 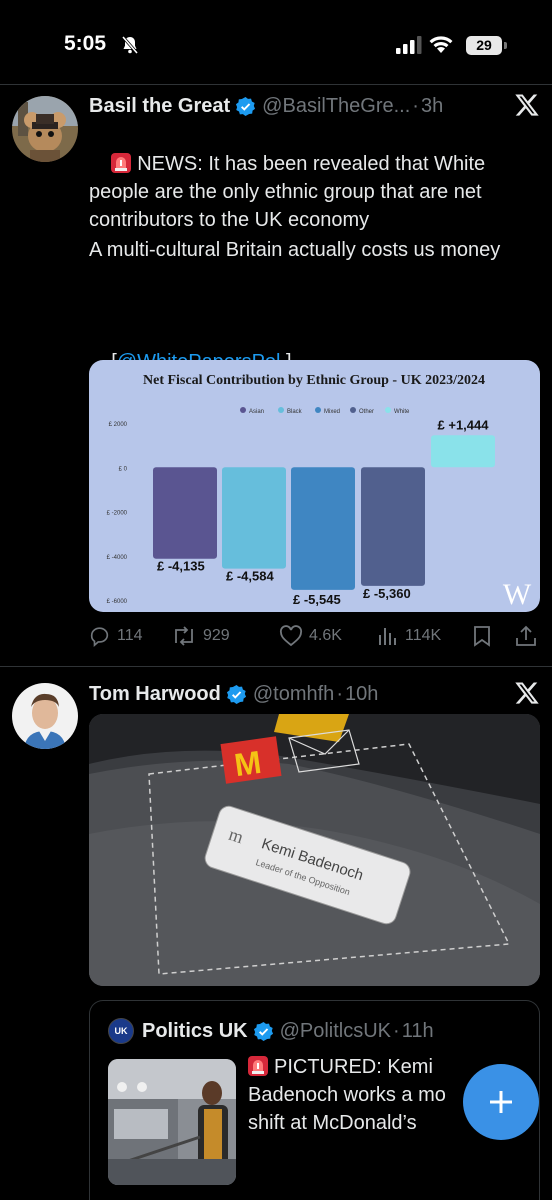 What do you see at coordinates (117, 602) in the screenshot?
I see `y-tick-label: £ -6000` at bounding box center [117, 602].